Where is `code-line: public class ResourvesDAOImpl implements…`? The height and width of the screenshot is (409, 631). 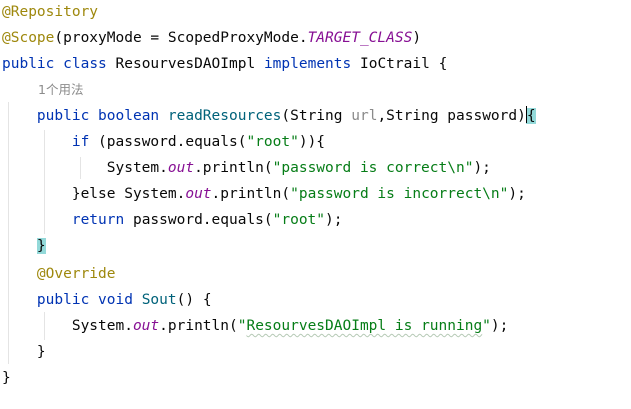 code-line: public class ResourvesDAOImpl implements… is located at coordinates (224, 64).